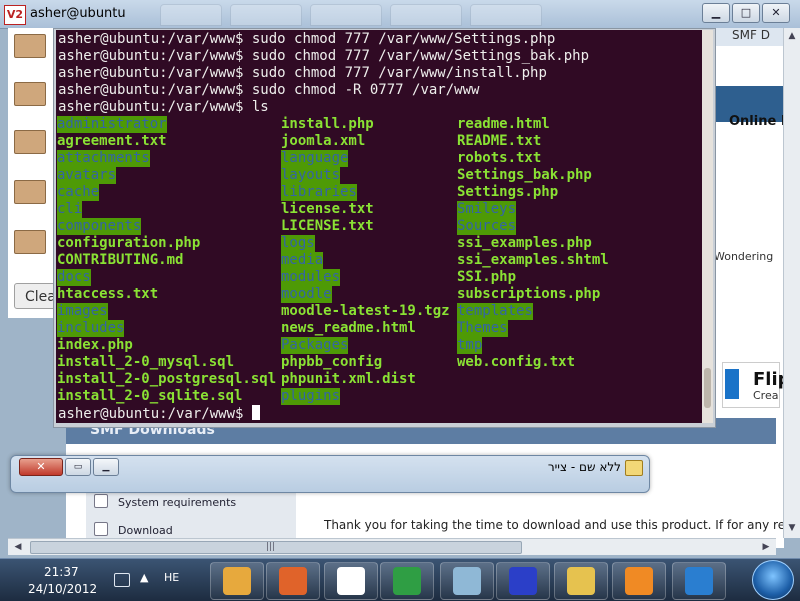 Image resolution: width=800 pixels, height=601 pixels. What do you see at coordinates (315, 345) in the screenshot?
I see `directory-entry: Packages` at bounding box center [315, 345].